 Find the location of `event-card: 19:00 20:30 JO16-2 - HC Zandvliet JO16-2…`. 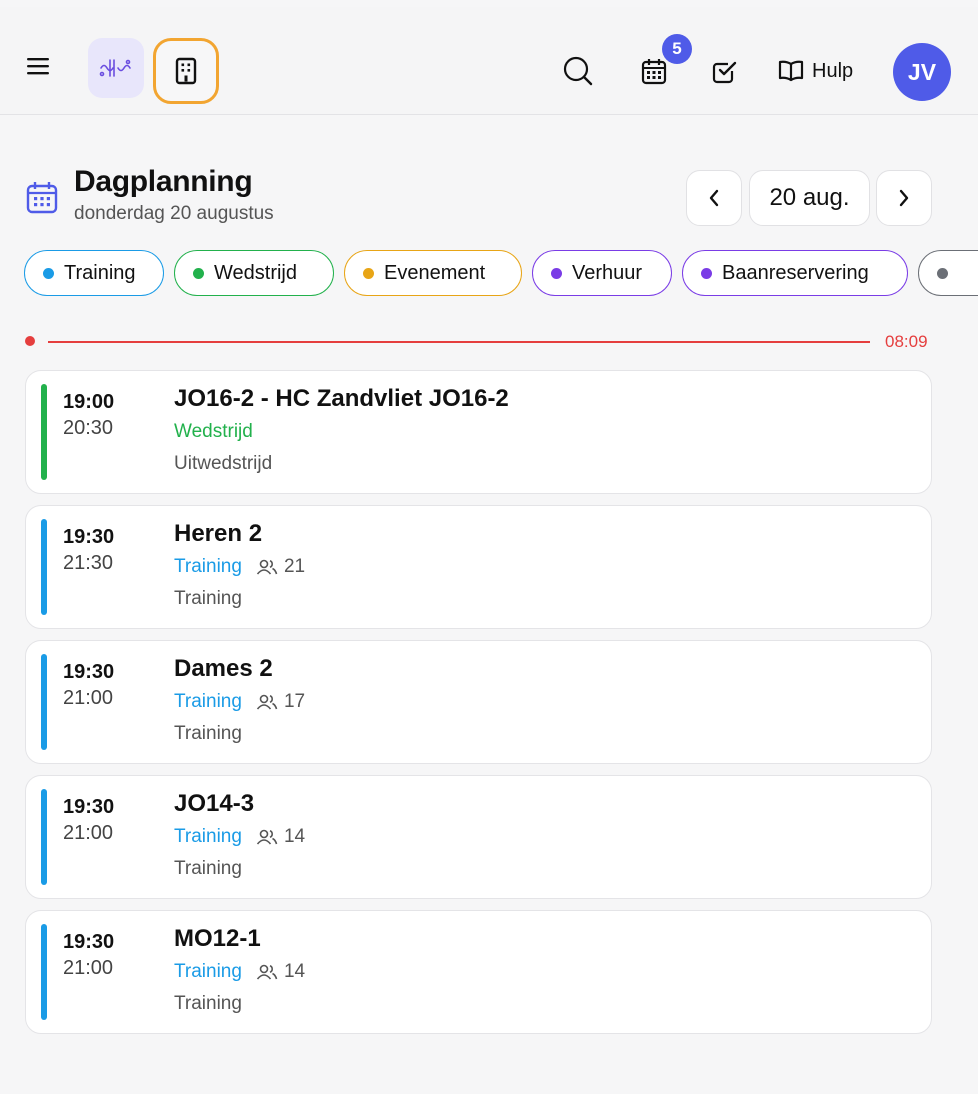

event-card: 19:00 20:30 JO16-2 - HC Zandvliet JO16-2… is located at coordinates (478, 432).